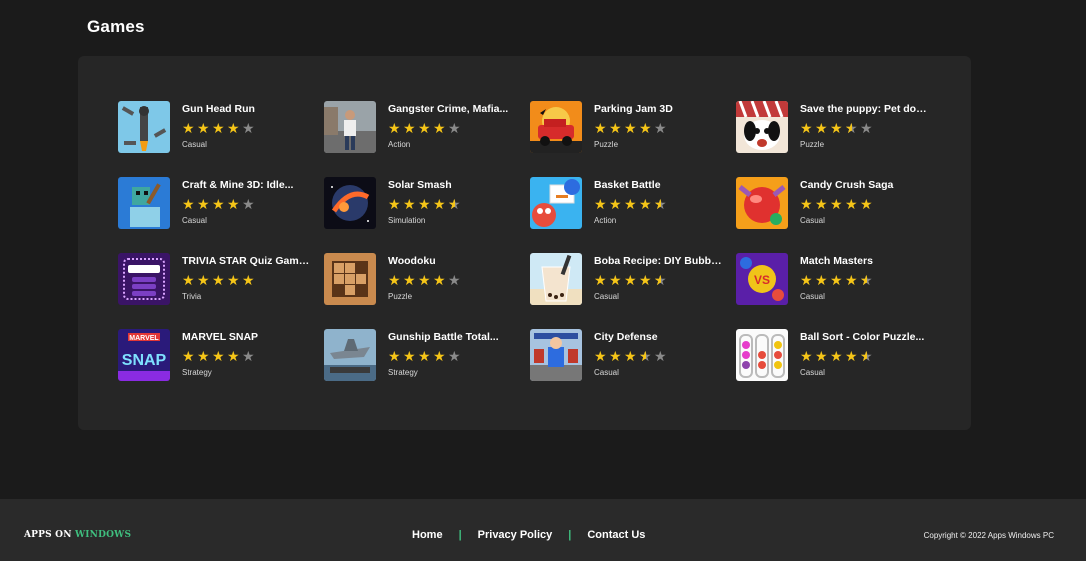 Image resolution: width=1086 pixels, height=561 pixels. Describe the element at coordinates (556, 127) in the screenshot. I see `parking-jam-icon` at that location.